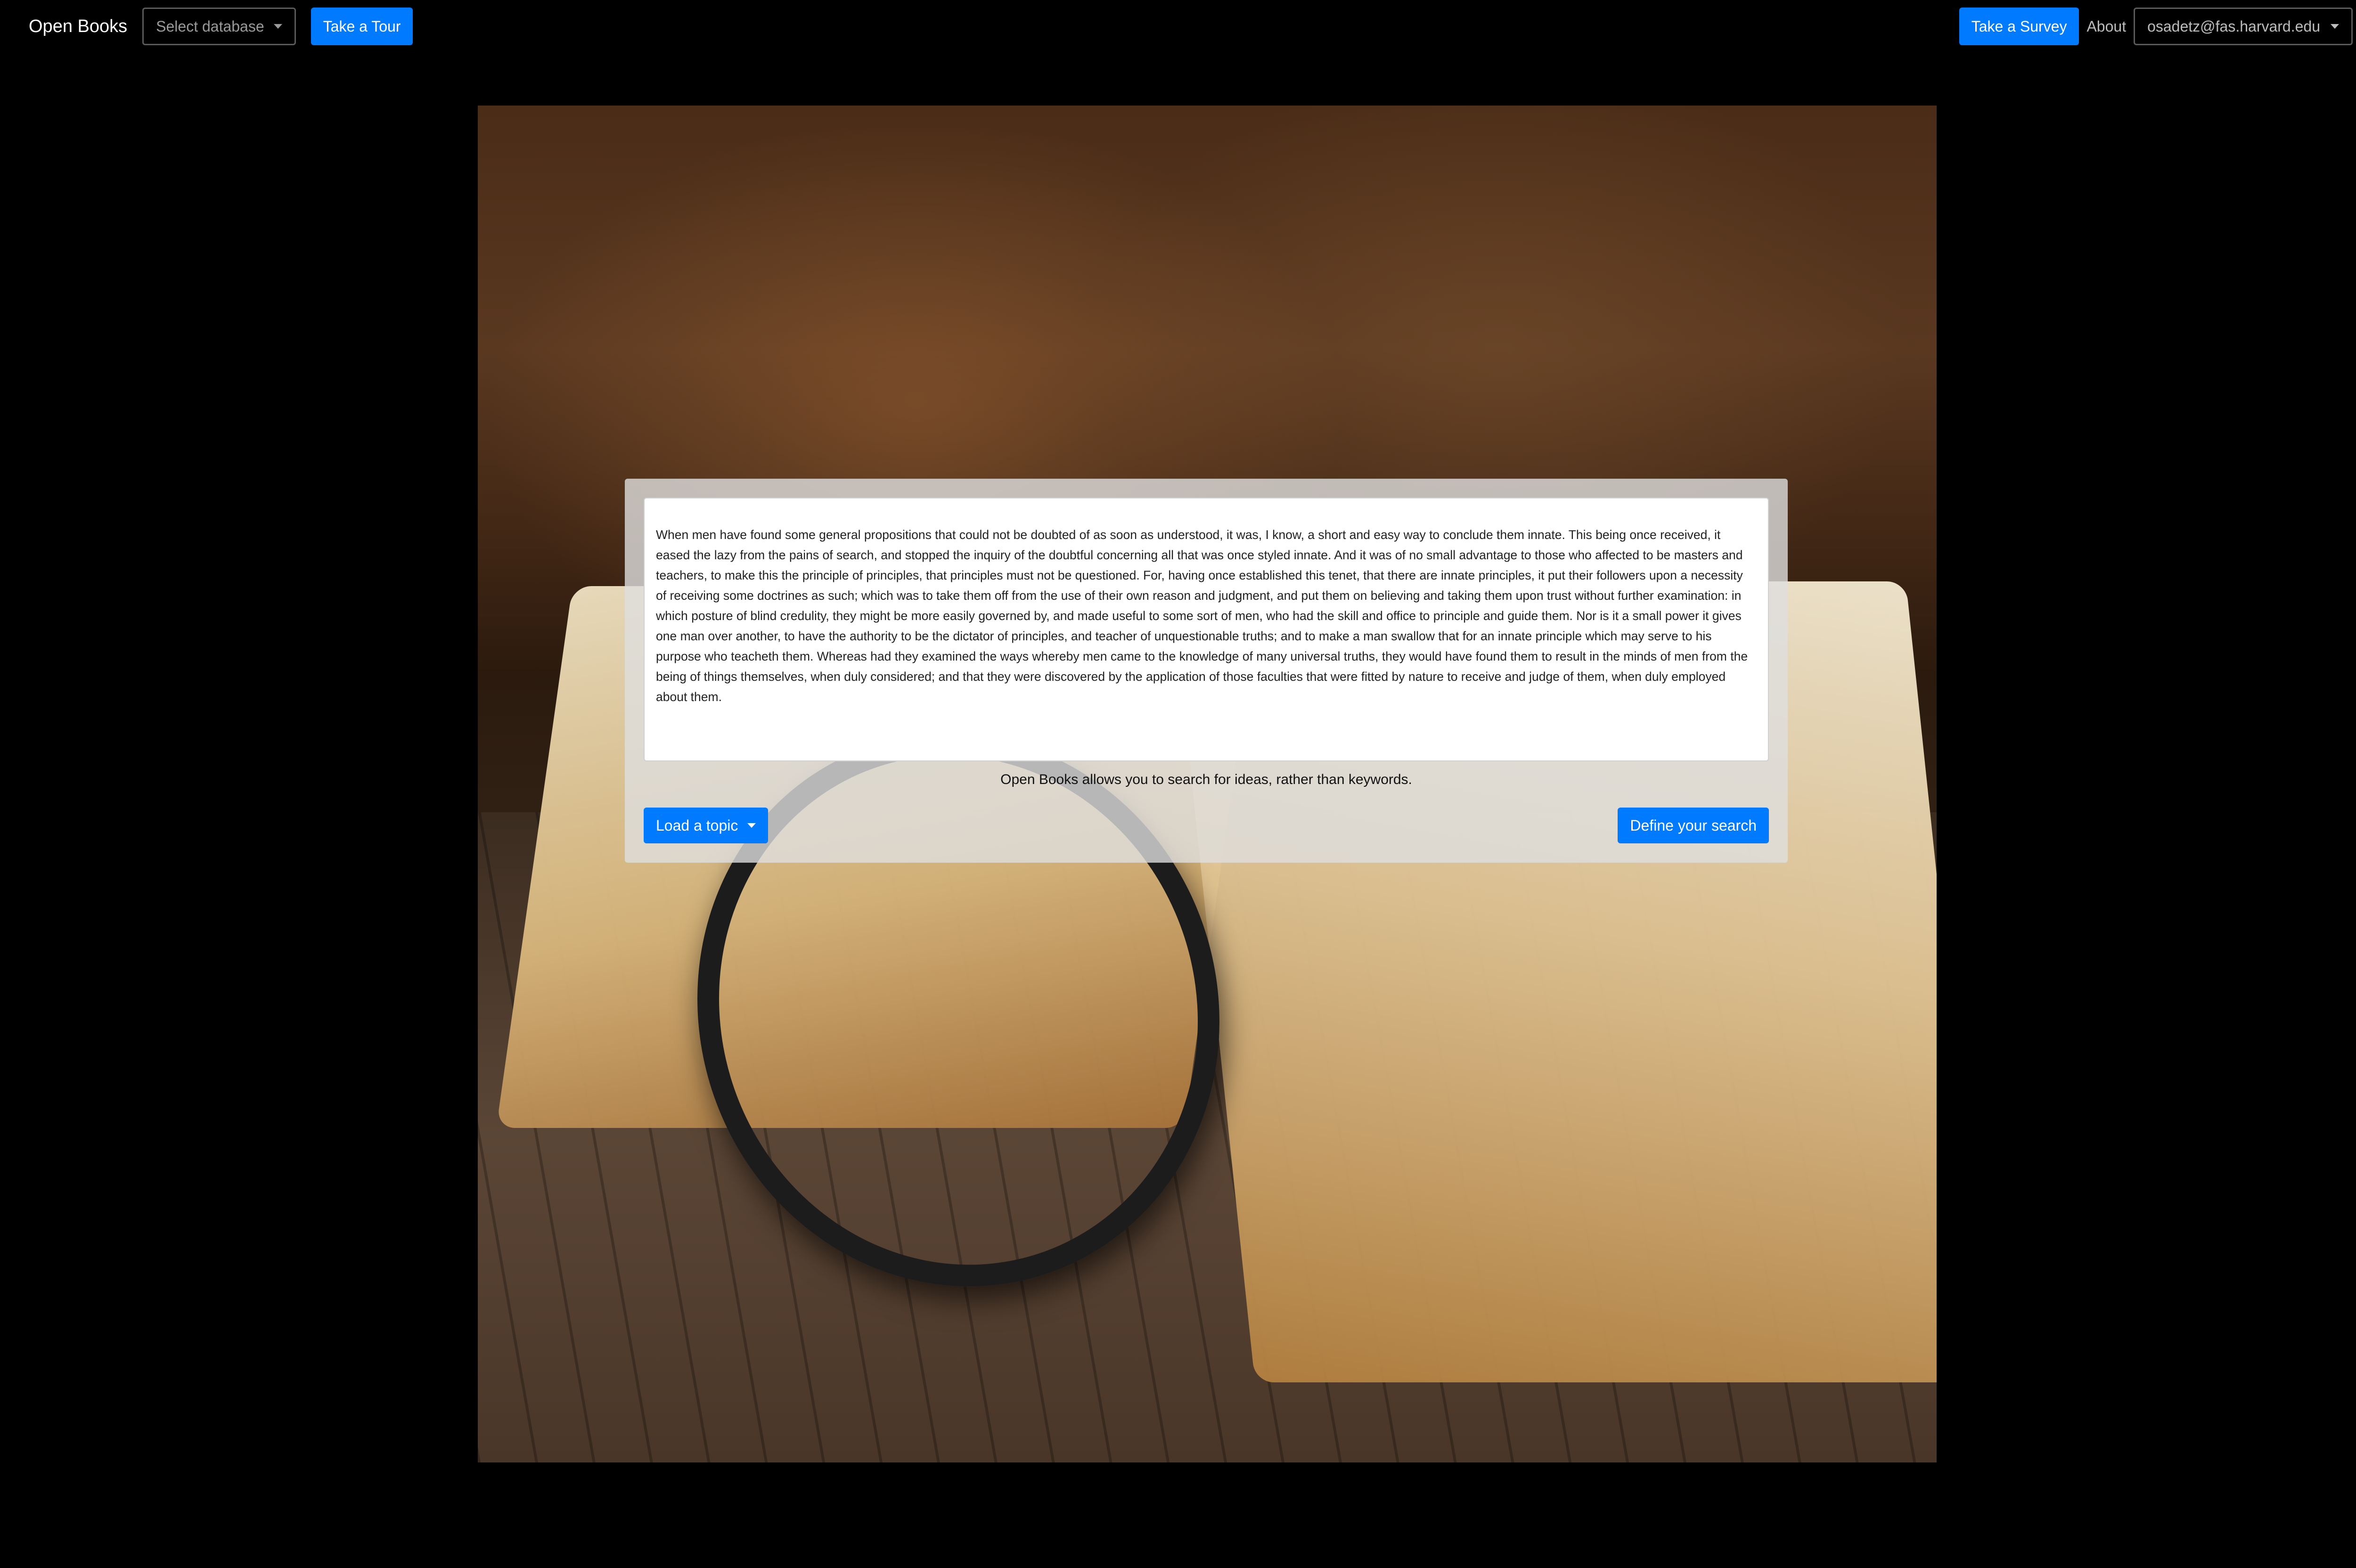 The image size is (2356, 1568). What do you see at coordinates (1693, 826) in the screenshot?
I see `define-search-button: Define your search` at bounding box center [1693, 826].